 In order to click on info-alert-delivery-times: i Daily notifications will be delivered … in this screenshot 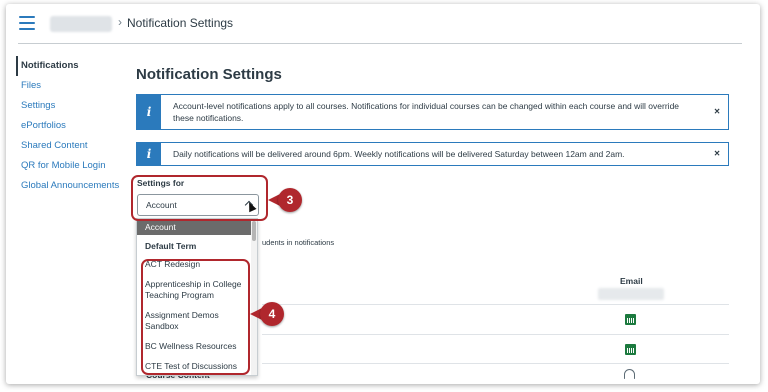, I will do `click(432, 154)`.